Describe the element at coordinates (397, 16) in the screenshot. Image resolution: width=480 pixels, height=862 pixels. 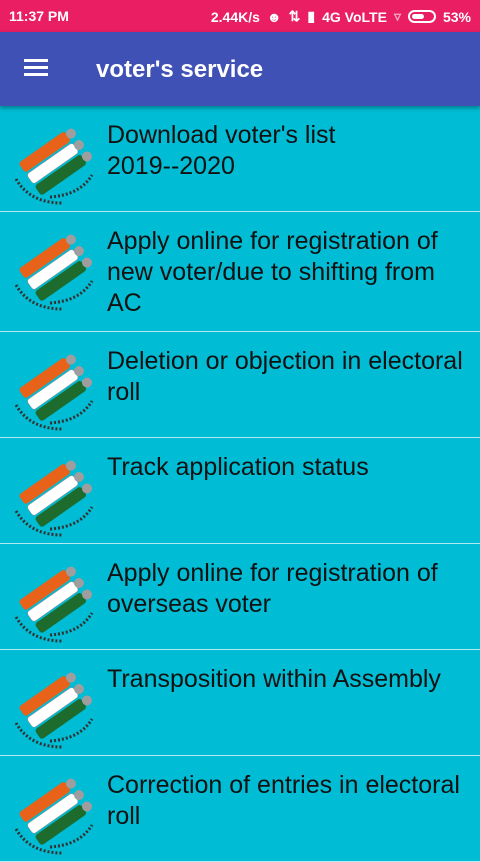
I see `no-signal-icon: ▿` at that location.